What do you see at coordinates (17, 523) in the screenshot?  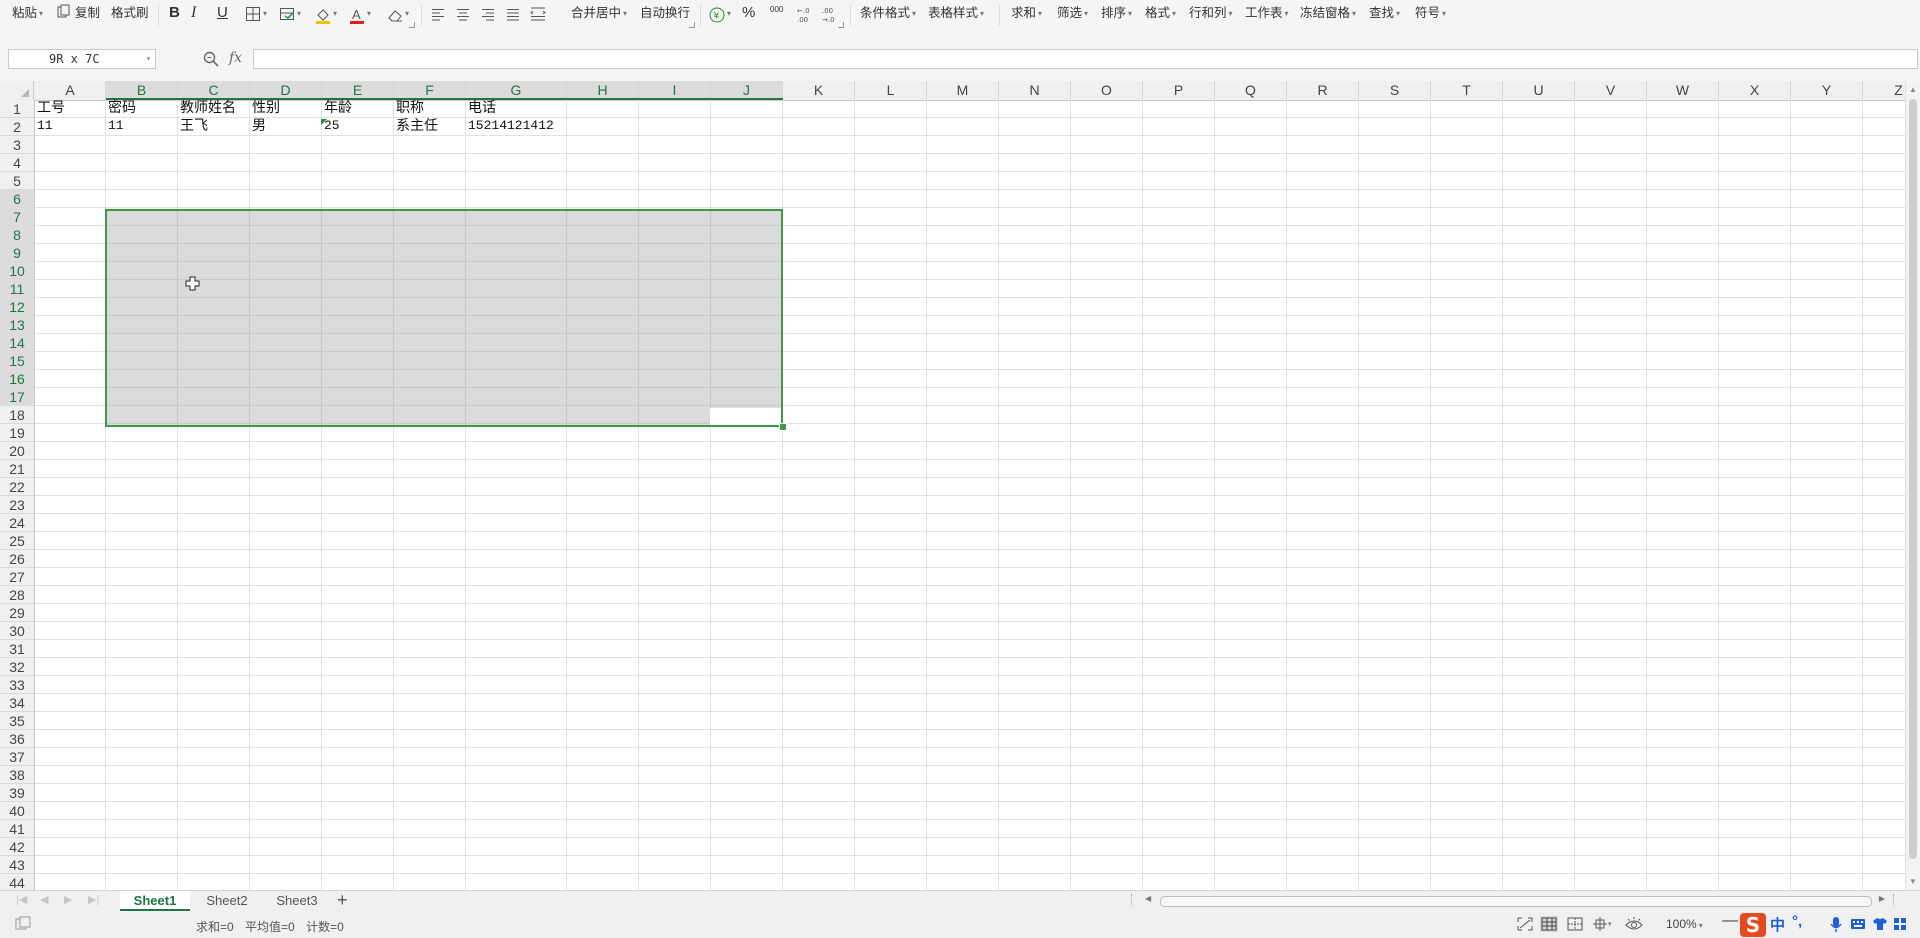 I see `row-header-24: 24` at bounding box center [17, 523].